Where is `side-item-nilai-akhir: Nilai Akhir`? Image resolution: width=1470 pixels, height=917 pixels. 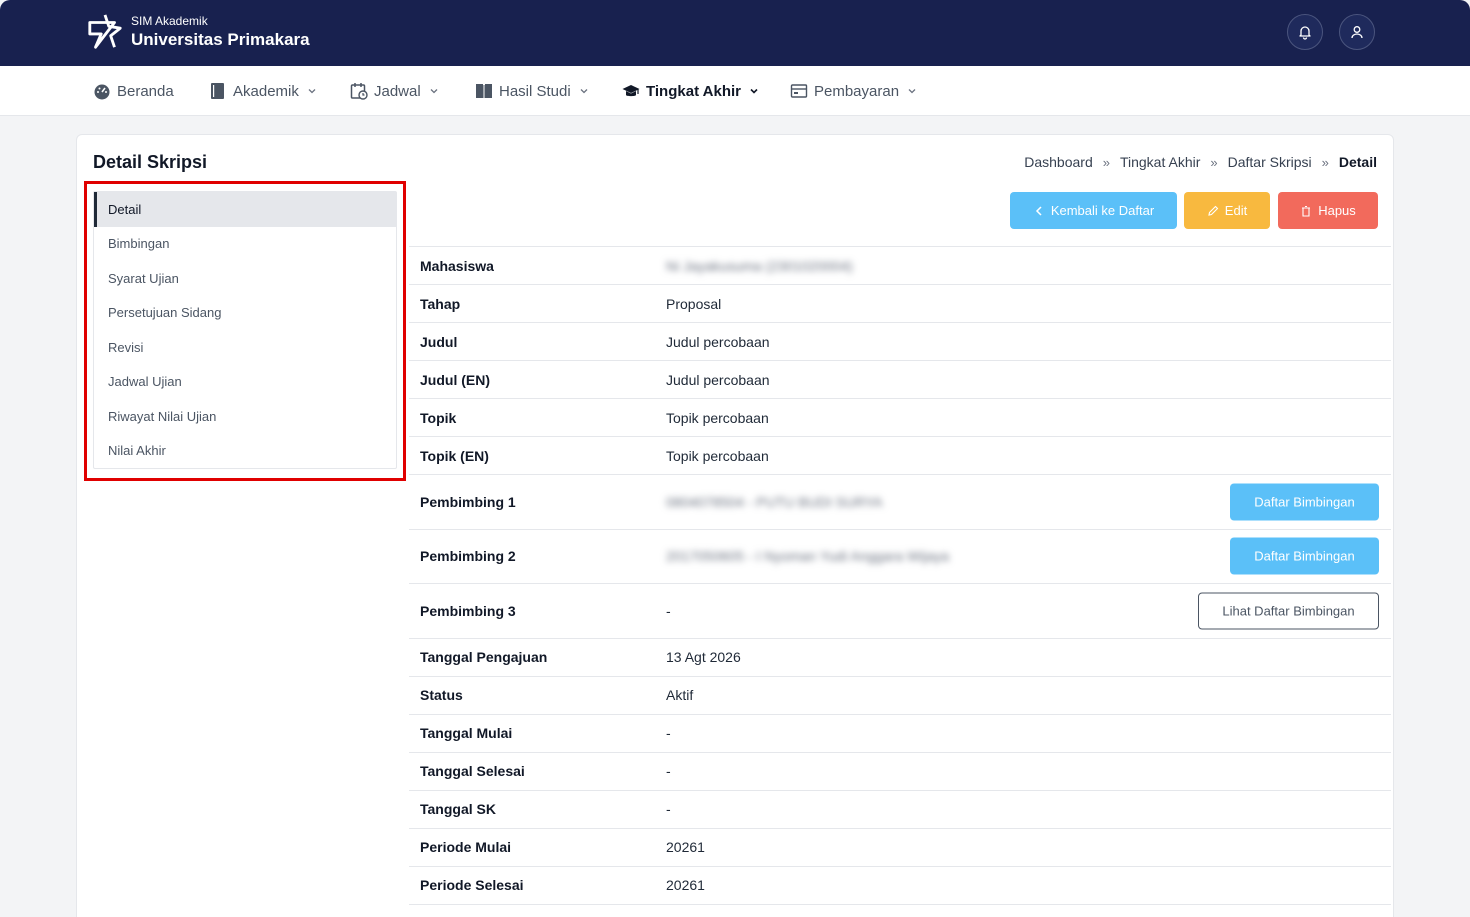
side-item-nilai-akhir: Nilai Akhir is located at coordinates (245, 451).